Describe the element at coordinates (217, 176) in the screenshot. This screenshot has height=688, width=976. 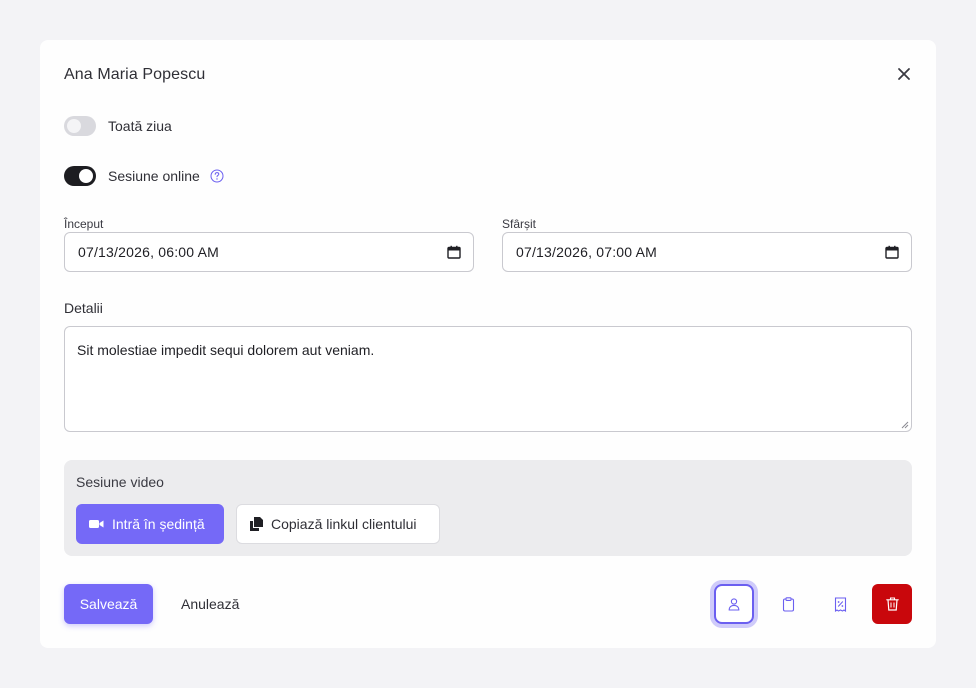
I see `help-circle-icon` at that location.